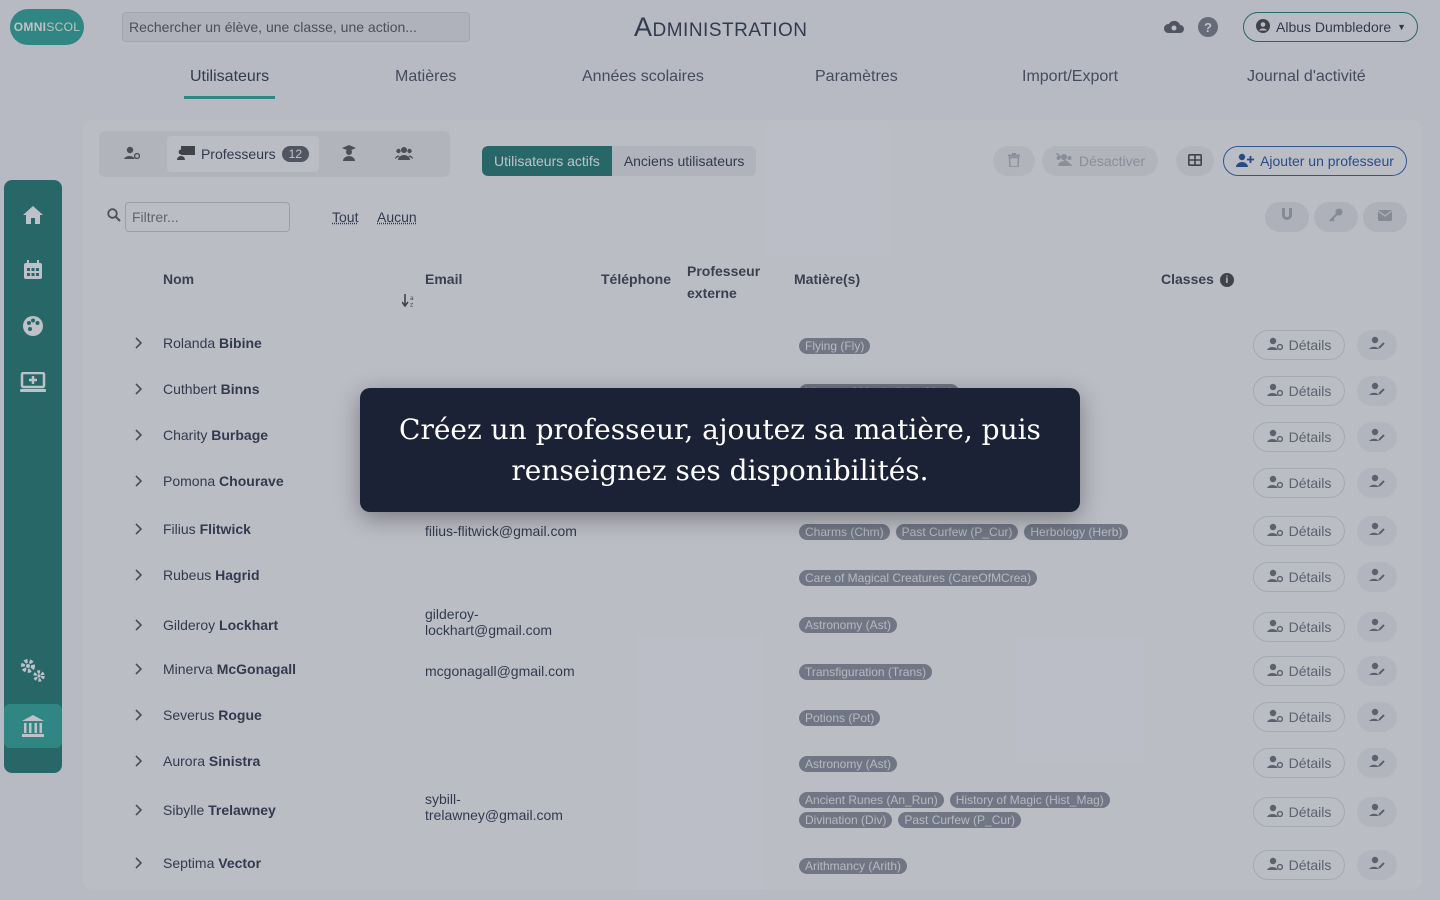 The image size is (1440, 900). Describe the element at coordinates (720, 470) in the screenshot. I see `tooltip-line-2: renseignez ses disponibilités.` at that location.